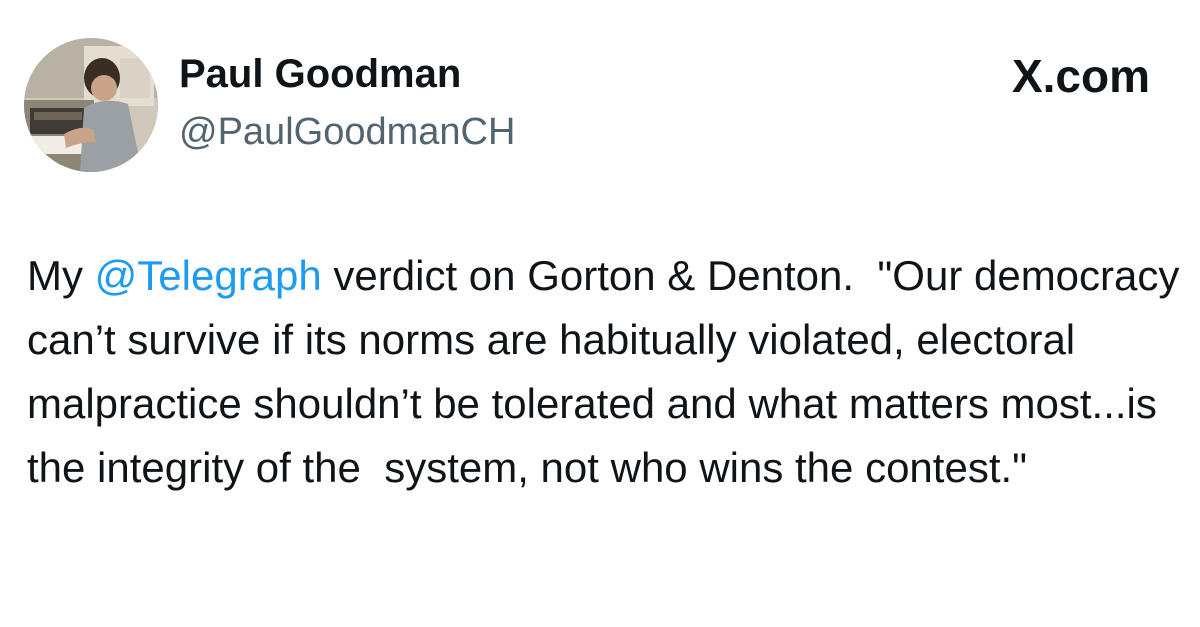 The height and width of the screenshot is (627, 1200). Describe the element at coordinates (1080, 76) in the screenshot. I see `x-logo-text: X.com` at that location.